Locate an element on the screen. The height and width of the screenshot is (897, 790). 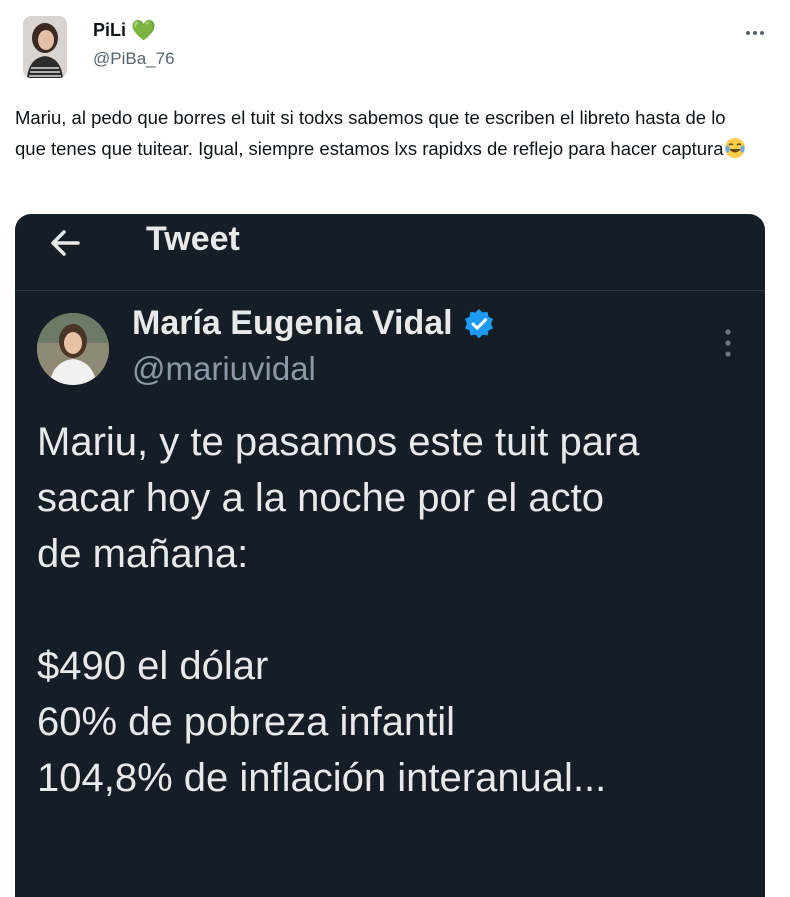
author-name-text: PiLi is located at coordinates (110, 30).